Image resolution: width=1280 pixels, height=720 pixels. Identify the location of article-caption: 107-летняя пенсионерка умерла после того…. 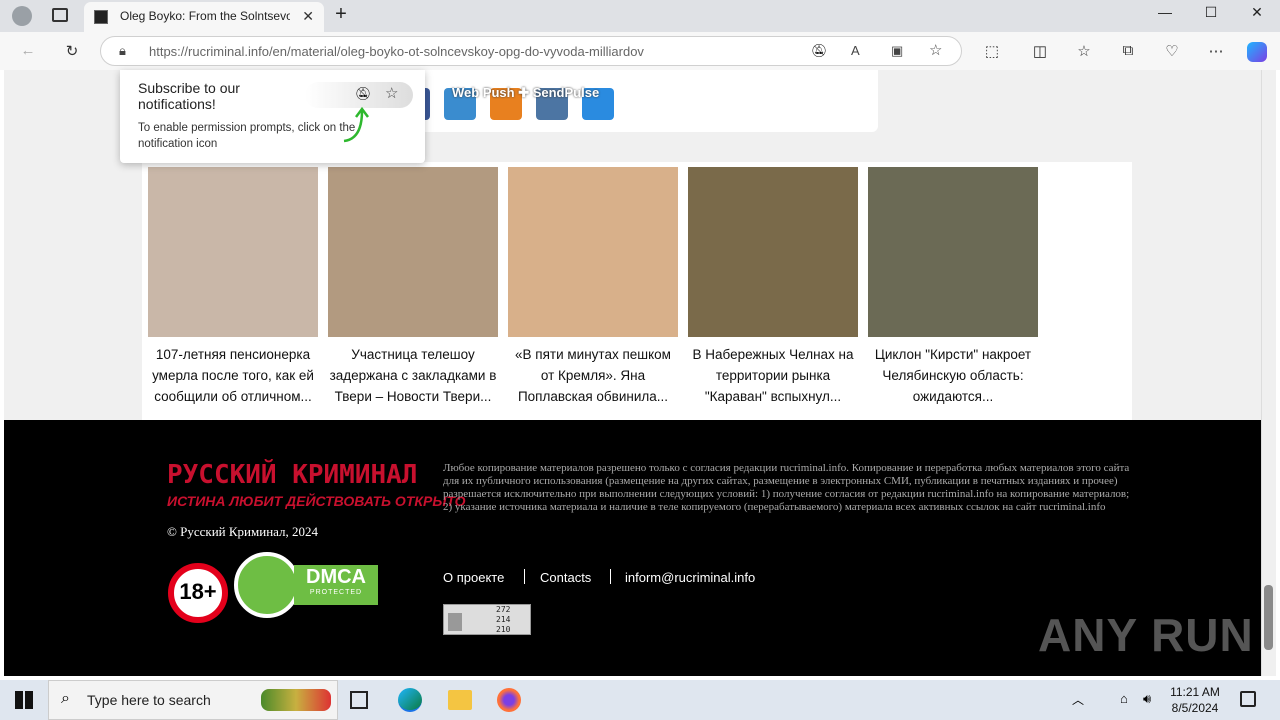
(233, 375).